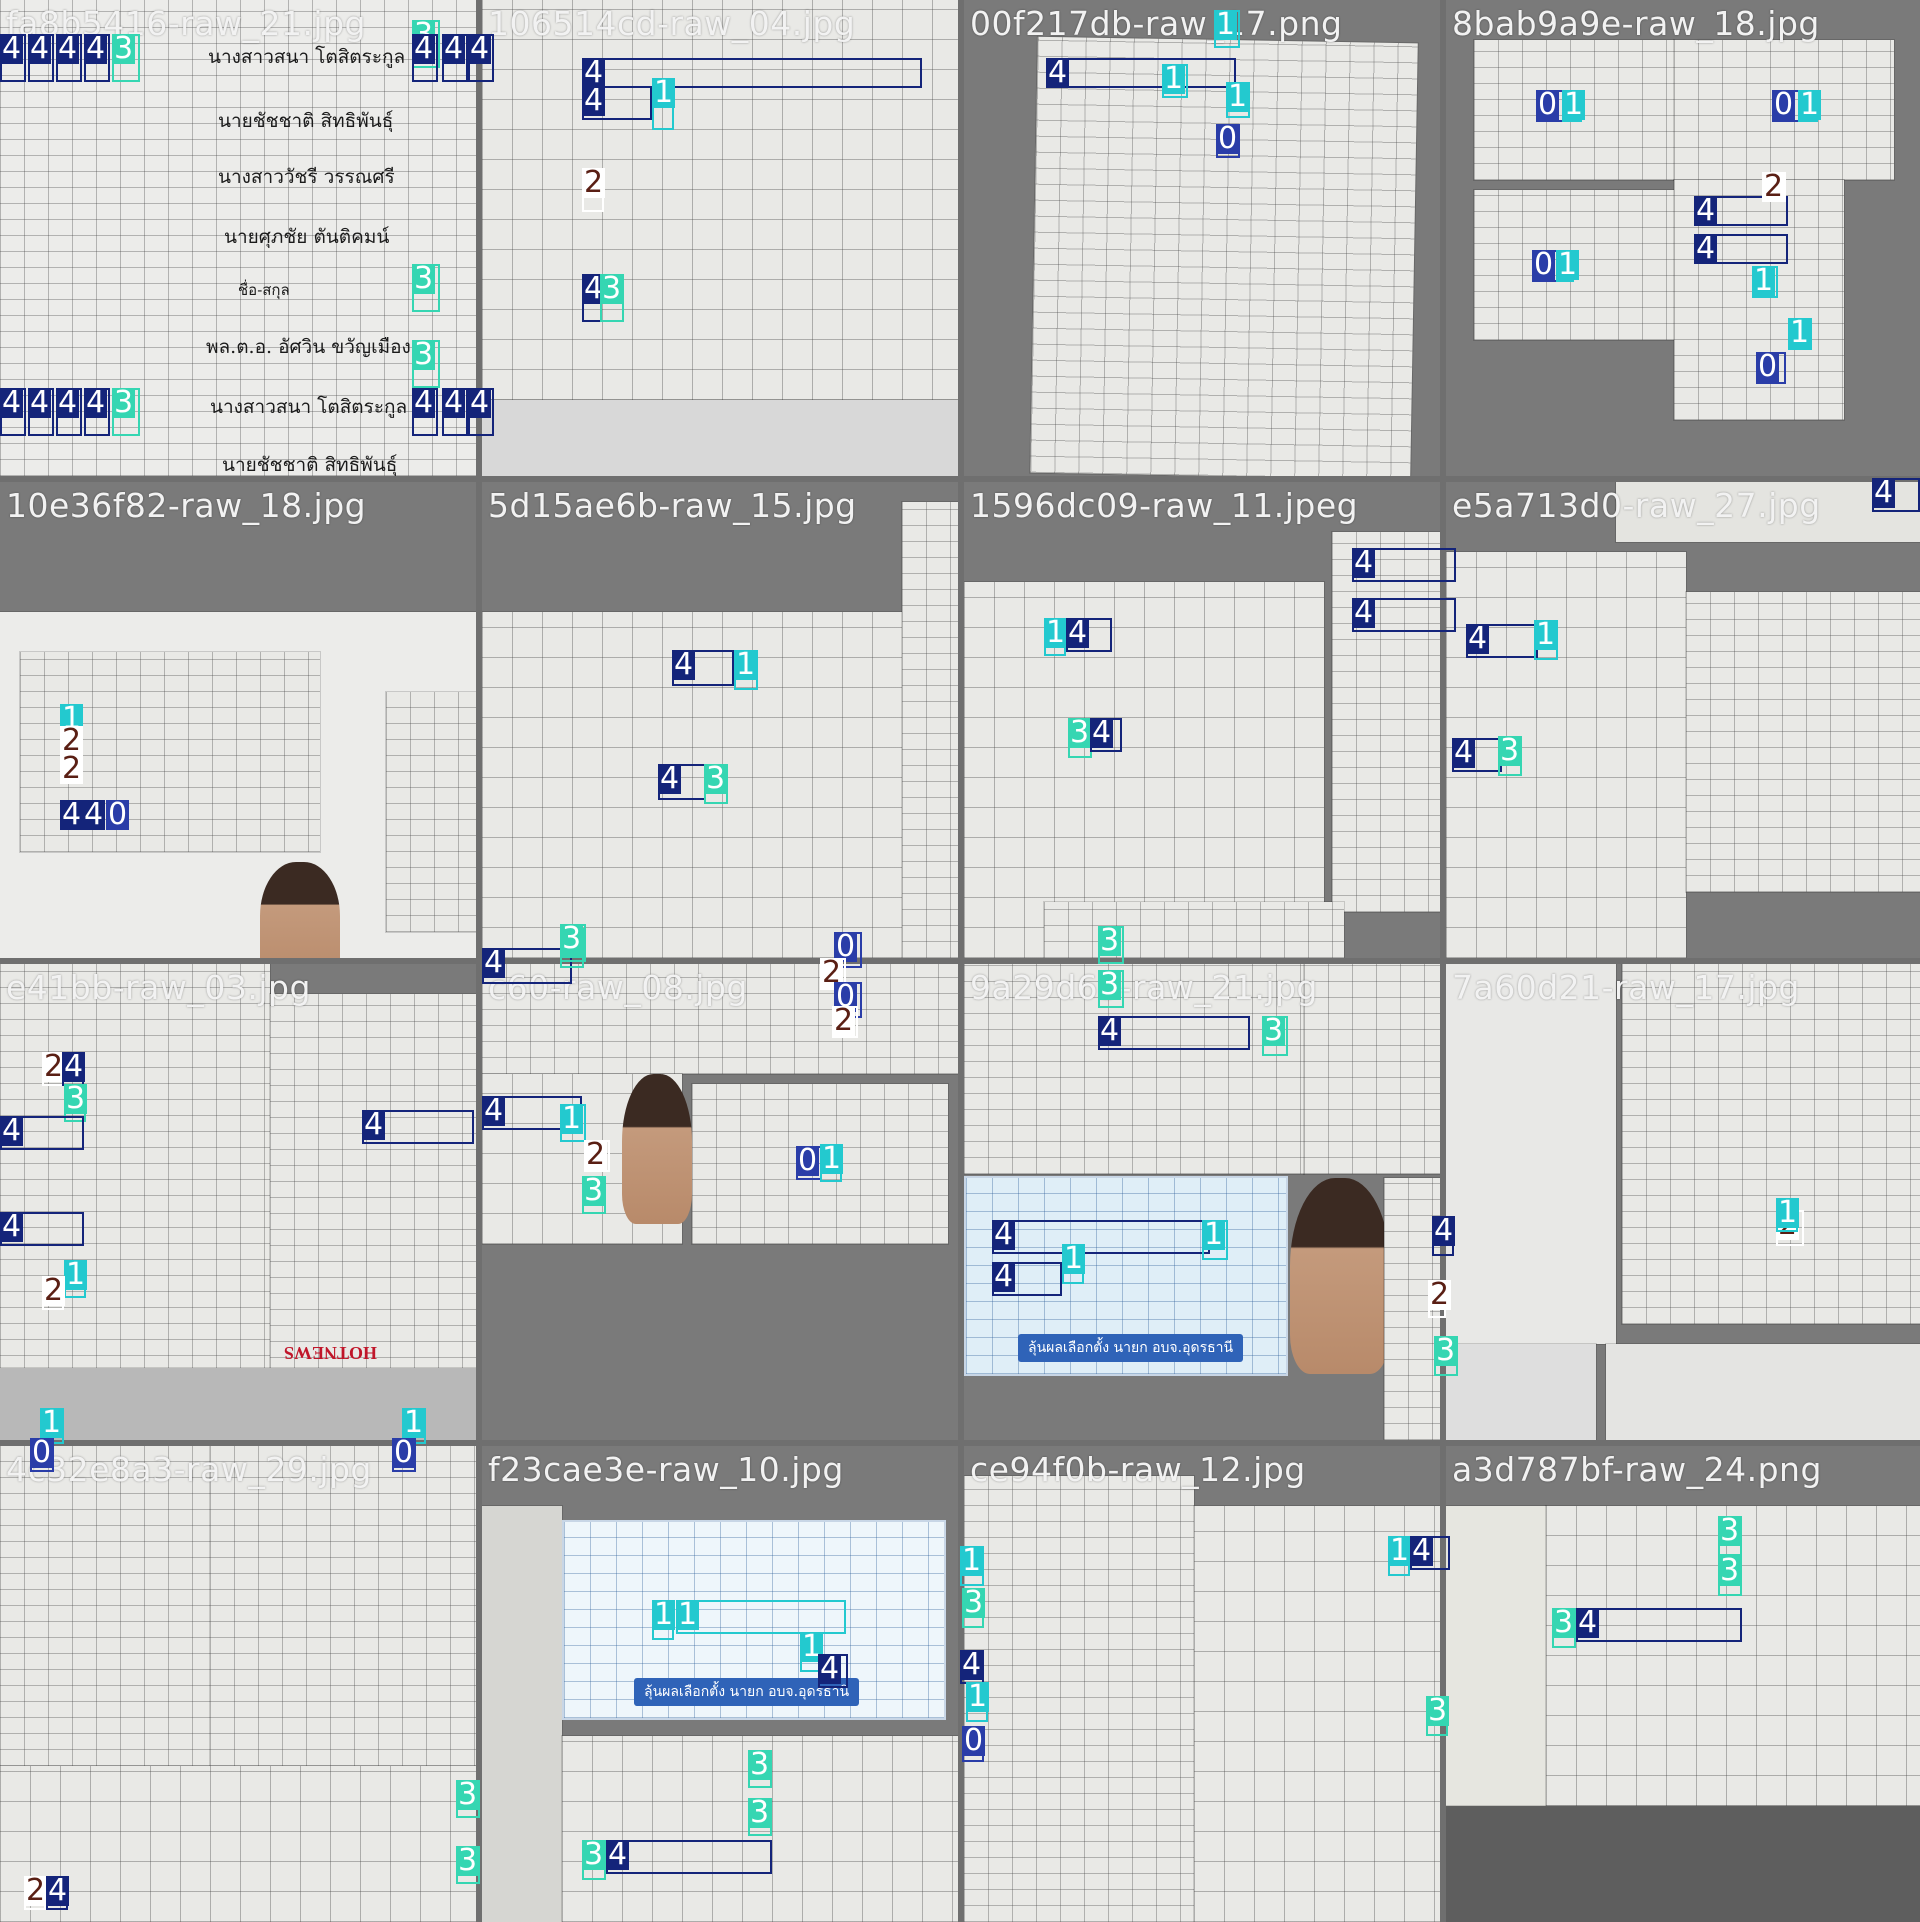  I want to click on tile-filename: f23cae3e-raw_10.jpg, so click(666, 1469).